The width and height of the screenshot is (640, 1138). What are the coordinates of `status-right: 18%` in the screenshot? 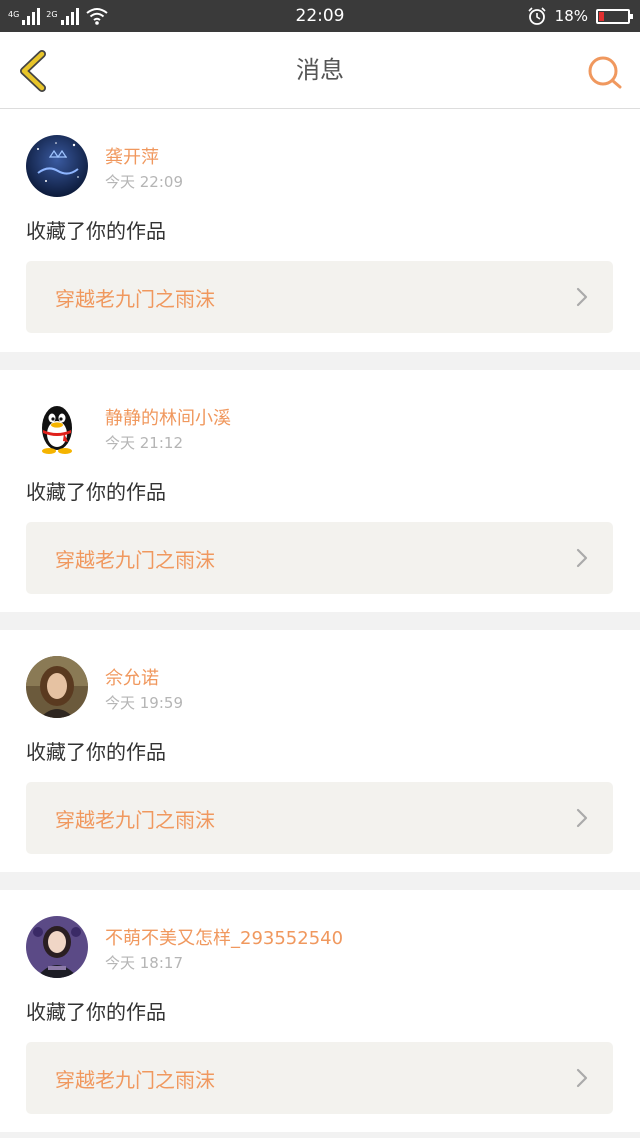 It's located at (580, 16).